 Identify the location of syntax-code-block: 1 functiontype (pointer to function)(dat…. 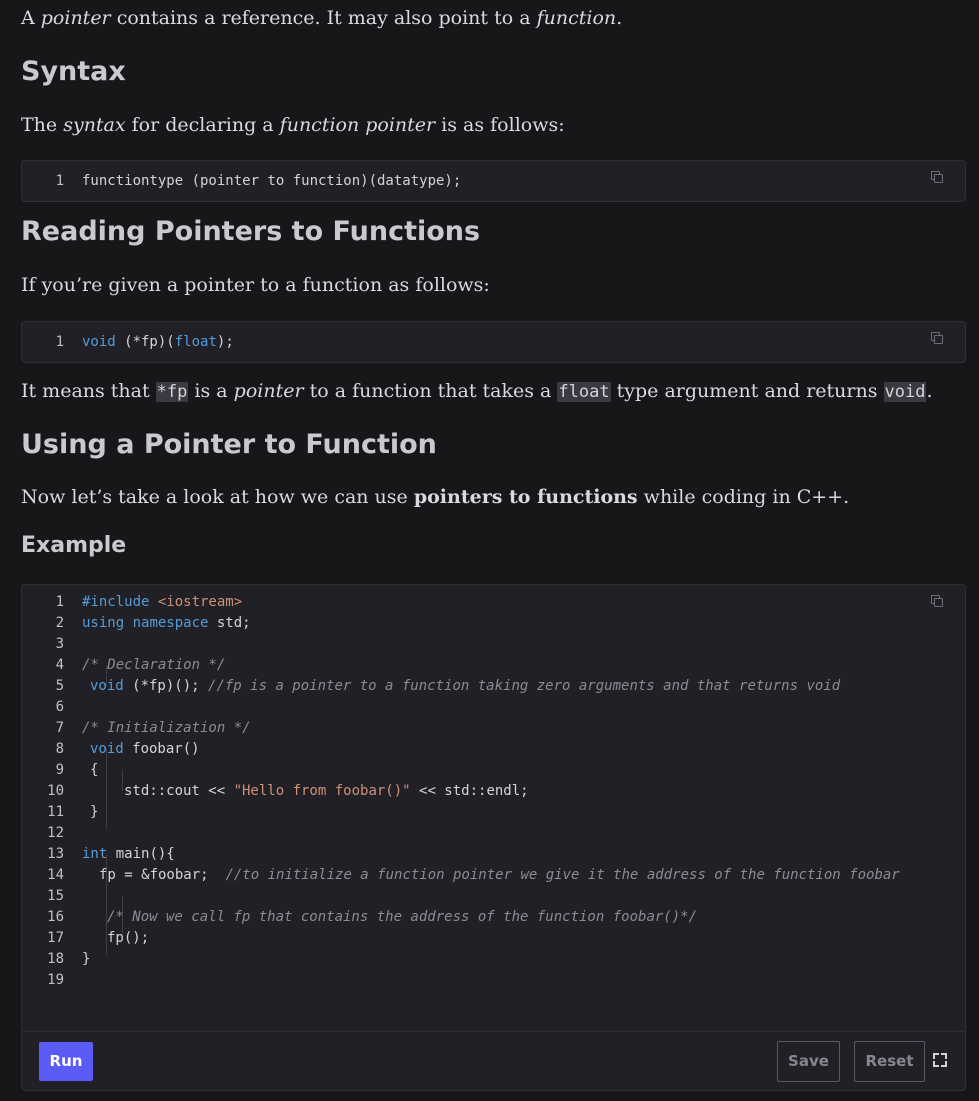
(493, 181).